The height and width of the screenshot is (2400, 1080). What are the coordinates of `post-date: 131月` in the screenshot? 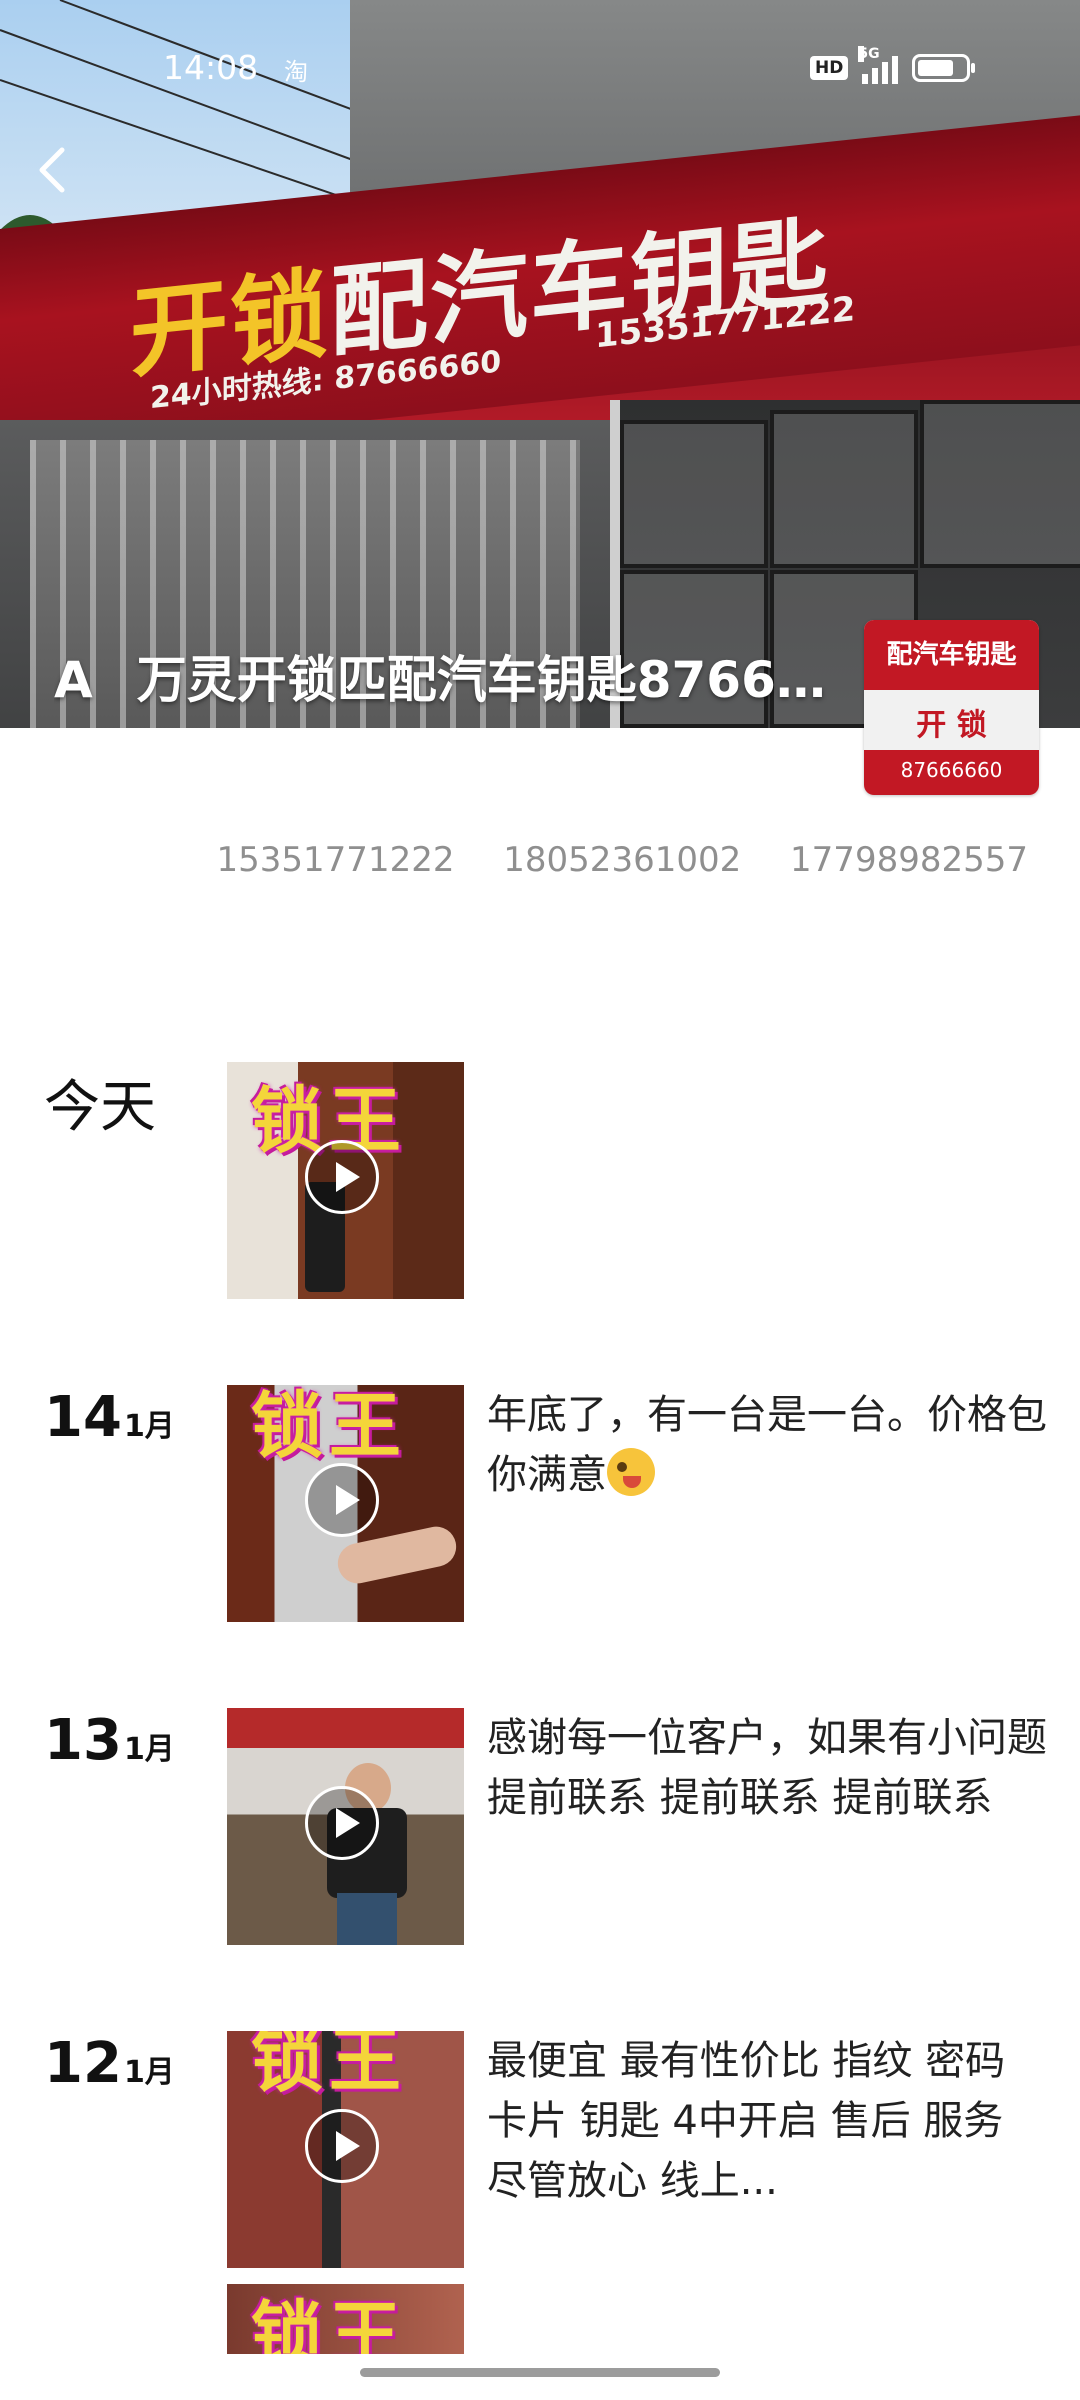 It's located at (109, 1740).